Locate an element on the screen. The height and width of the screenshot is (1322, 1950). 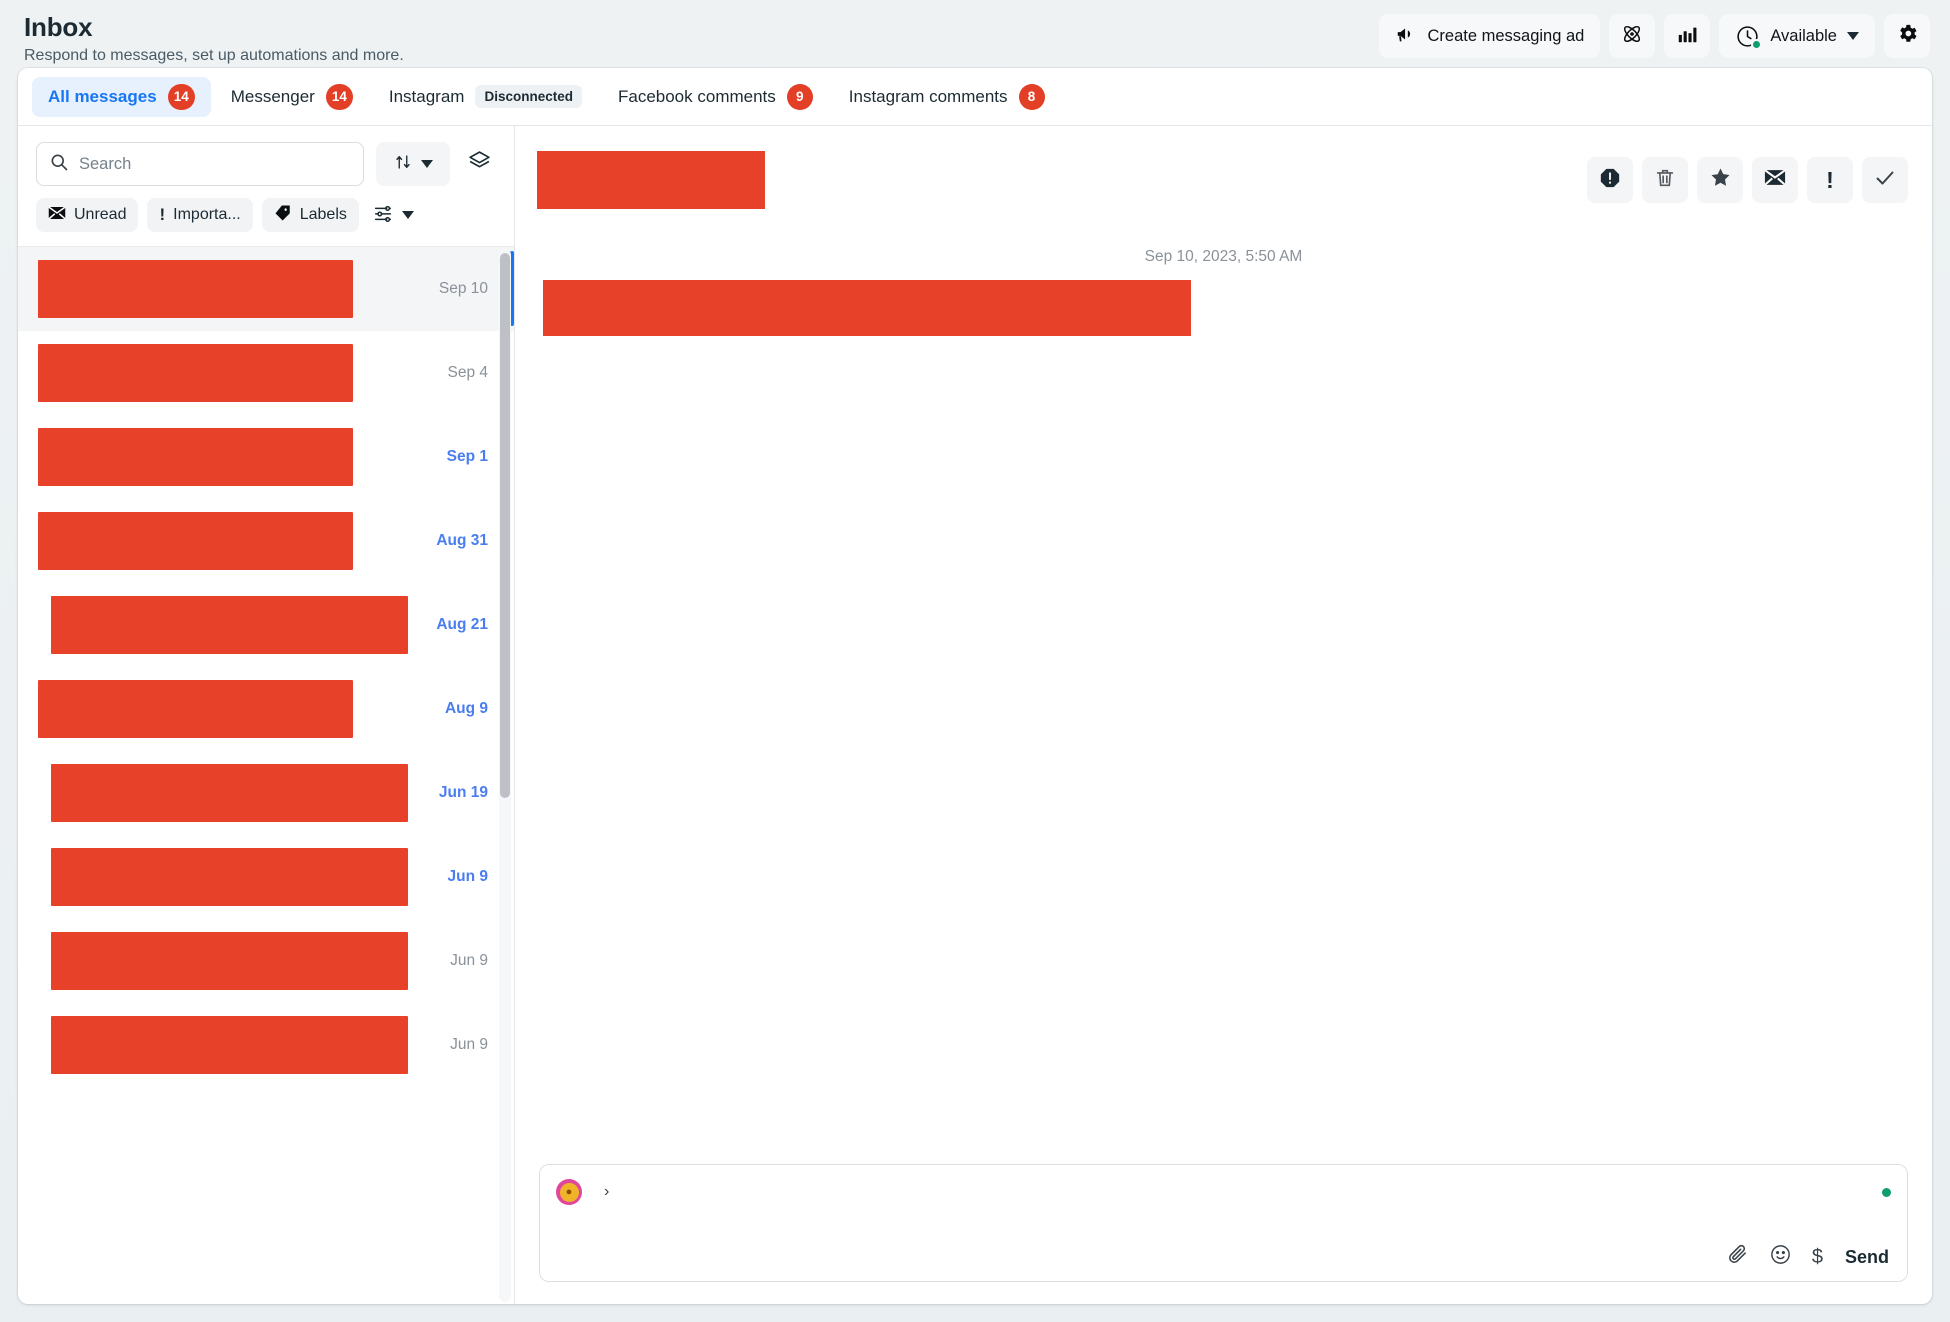
conversation-date: Sep 1 is located at coordinates (467, 456).